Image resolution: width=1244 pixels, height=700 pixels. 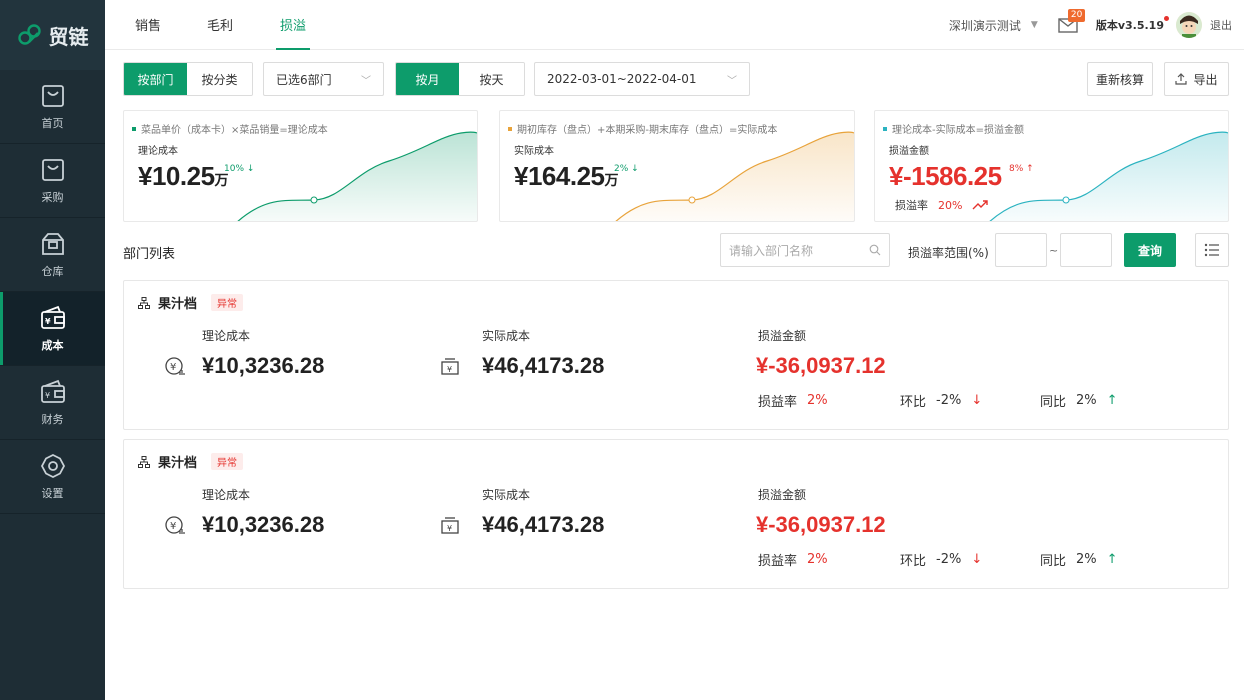 I want to click on loss-amount-label: 损溢金额, so click(x=782, y=495).